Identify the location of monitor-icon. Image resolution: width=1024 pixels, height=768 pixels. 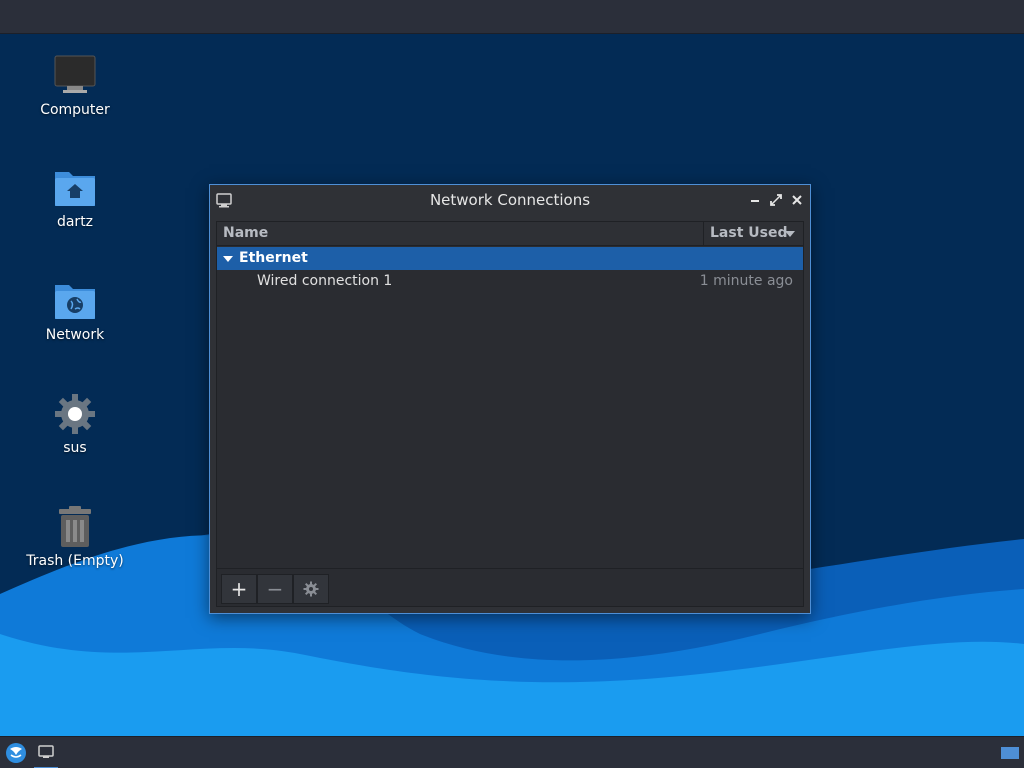
(75, 76).